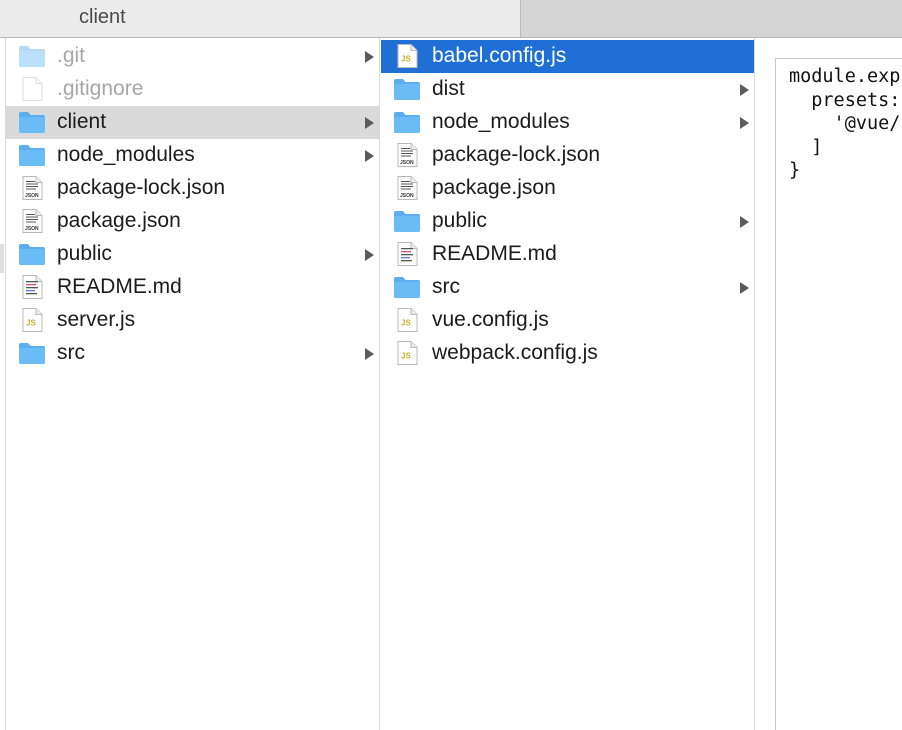 The image size is (902, 730). What do you see at coordinates (192, 56) in the screenshot?
I see `list-item-git: .git` at bounding box center [192, 56].